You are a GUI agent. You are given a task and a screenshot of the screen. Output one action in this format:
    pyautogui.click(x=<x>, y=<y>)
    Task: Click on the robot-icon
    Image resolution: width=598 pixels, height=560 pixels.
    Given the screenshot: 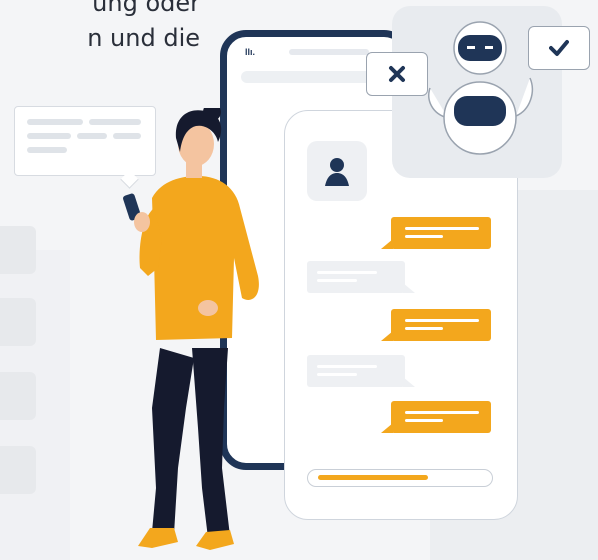 What is the action you would take?
    pyautogui.click(x=481, y=88)
    